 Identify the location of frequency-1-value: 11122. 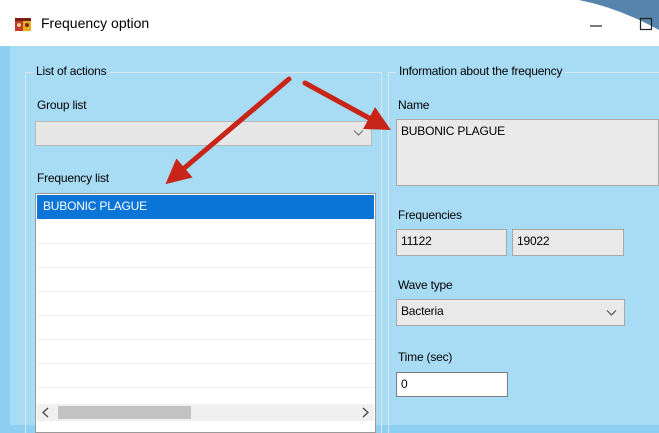
(416, 241).